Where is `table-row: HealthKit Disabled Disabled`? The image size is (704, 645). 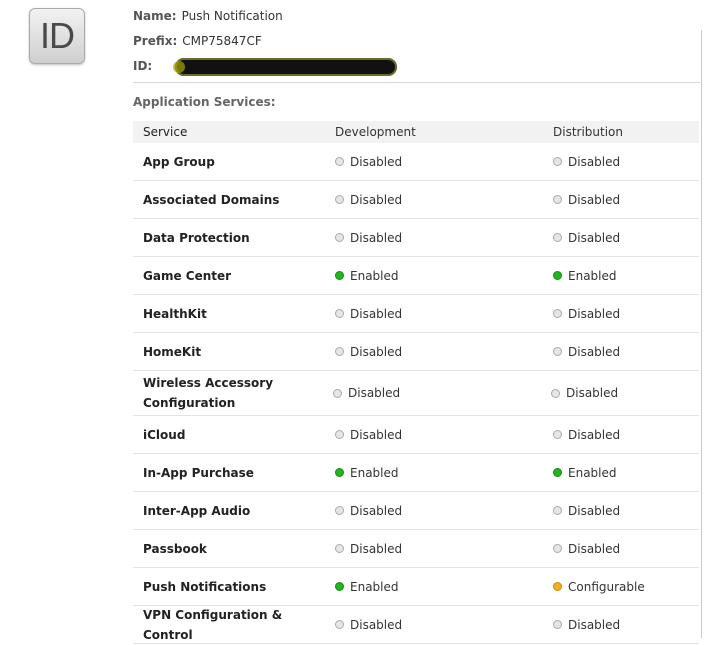 table-row: HealthKit Disabled Disabled is located at coordinates (416, 314).